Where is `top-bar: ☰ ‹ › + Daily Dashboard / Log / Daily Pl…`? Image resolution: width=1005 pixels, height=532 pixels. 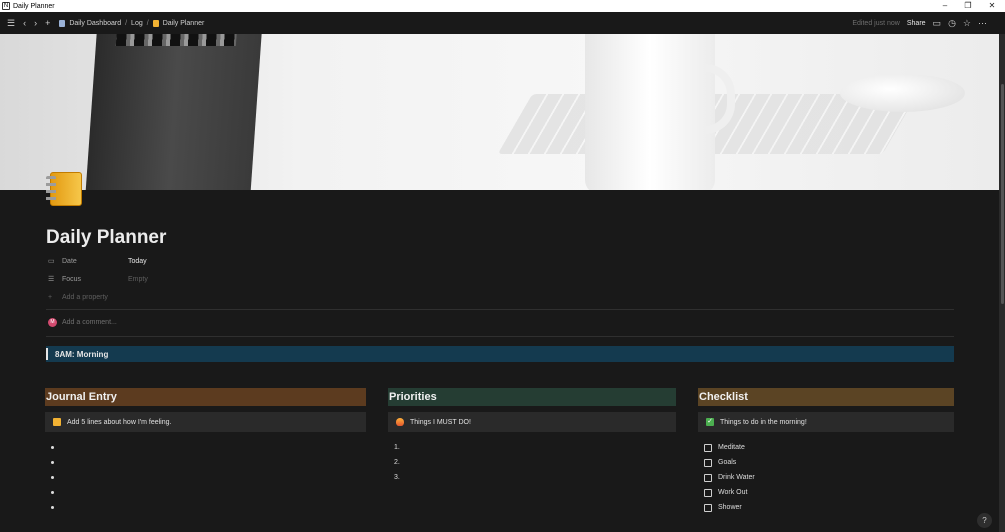
top-bar: ☰ ‹ › + Daily Dashboard / Log / Daily Pl… is located at coordinates (502, 23).